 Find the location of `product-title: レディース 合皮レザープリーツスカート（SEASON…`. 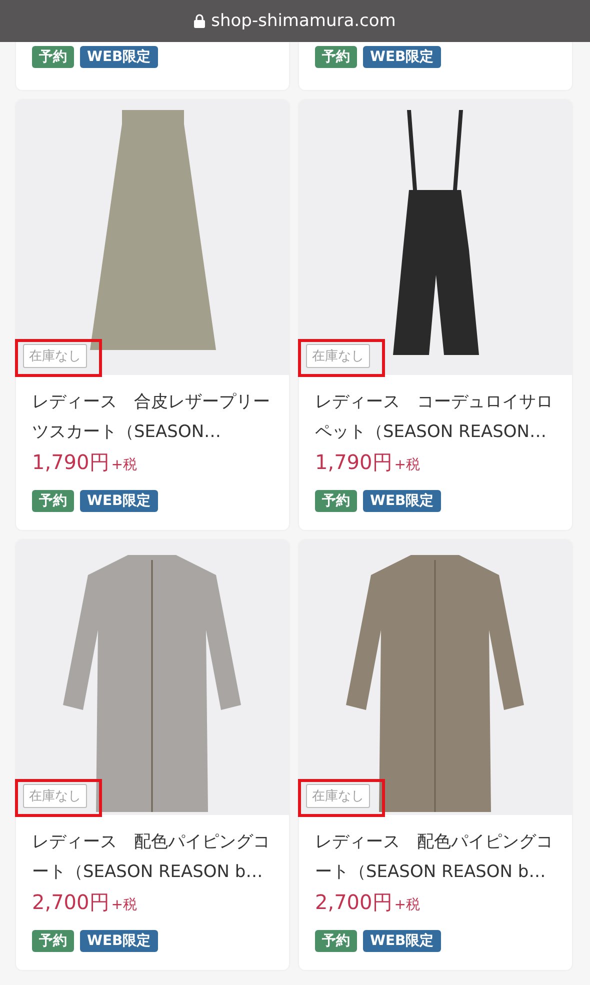

product-title: レディース 合皮レザープリーツスカート（SEASON… is located at coordinates (152, 417).